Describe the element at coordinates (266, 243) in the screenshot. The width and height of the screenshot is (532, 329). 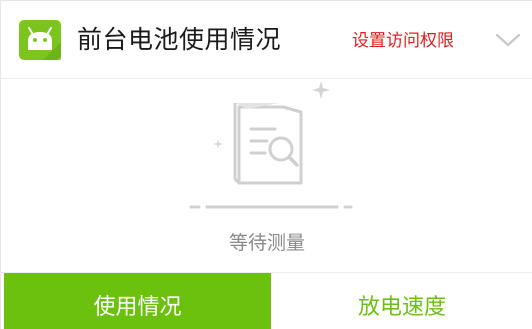
I see `measurement-status: 等待测量` at that location.